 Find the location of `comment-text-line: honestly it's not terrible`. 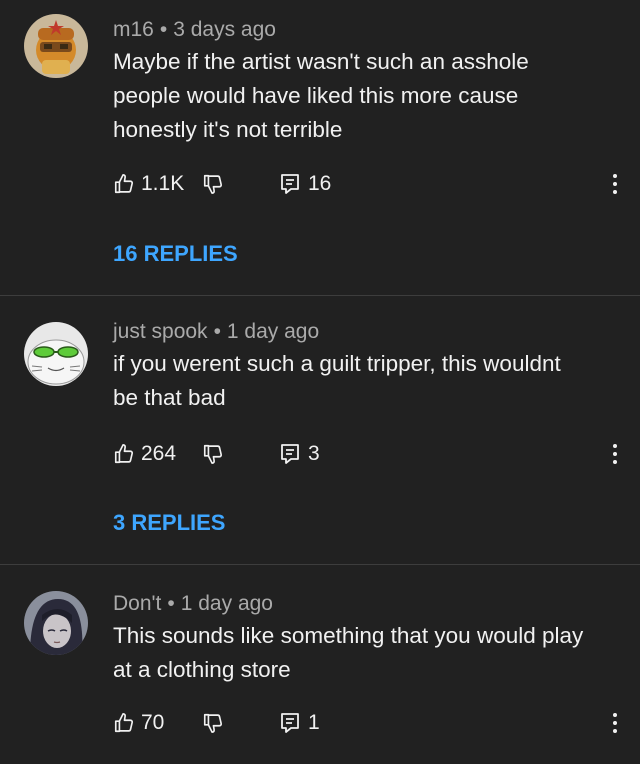

comment-text-line: honestly it's not terrible is located at coordinates (228, 129).